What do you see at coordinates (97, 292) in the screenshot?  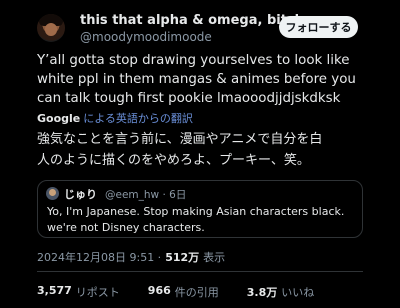 I see `reposts-label: リポスト` at bounding box center [97, 292].